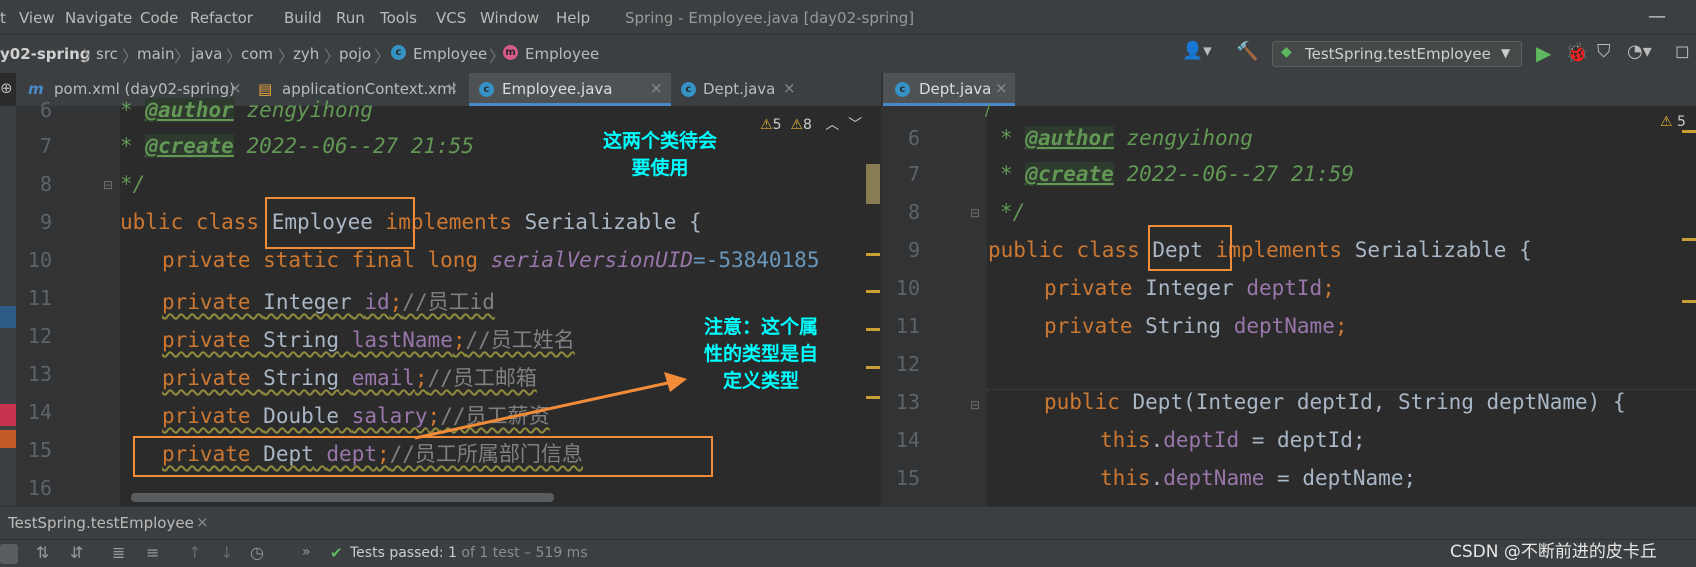  What do you see at coordinates (1553, 552) in the screenshot?
I see `watermark: CSDN @不断前进的皮卡丘` at bounding box center [1553, 552].